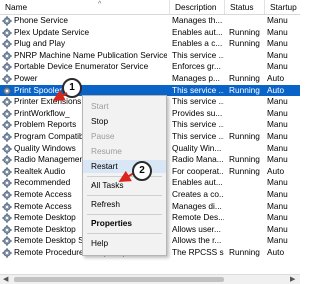  Describe the element at coordinates (93, 136) in the screenshot. I see `callout-arrows` at that location.